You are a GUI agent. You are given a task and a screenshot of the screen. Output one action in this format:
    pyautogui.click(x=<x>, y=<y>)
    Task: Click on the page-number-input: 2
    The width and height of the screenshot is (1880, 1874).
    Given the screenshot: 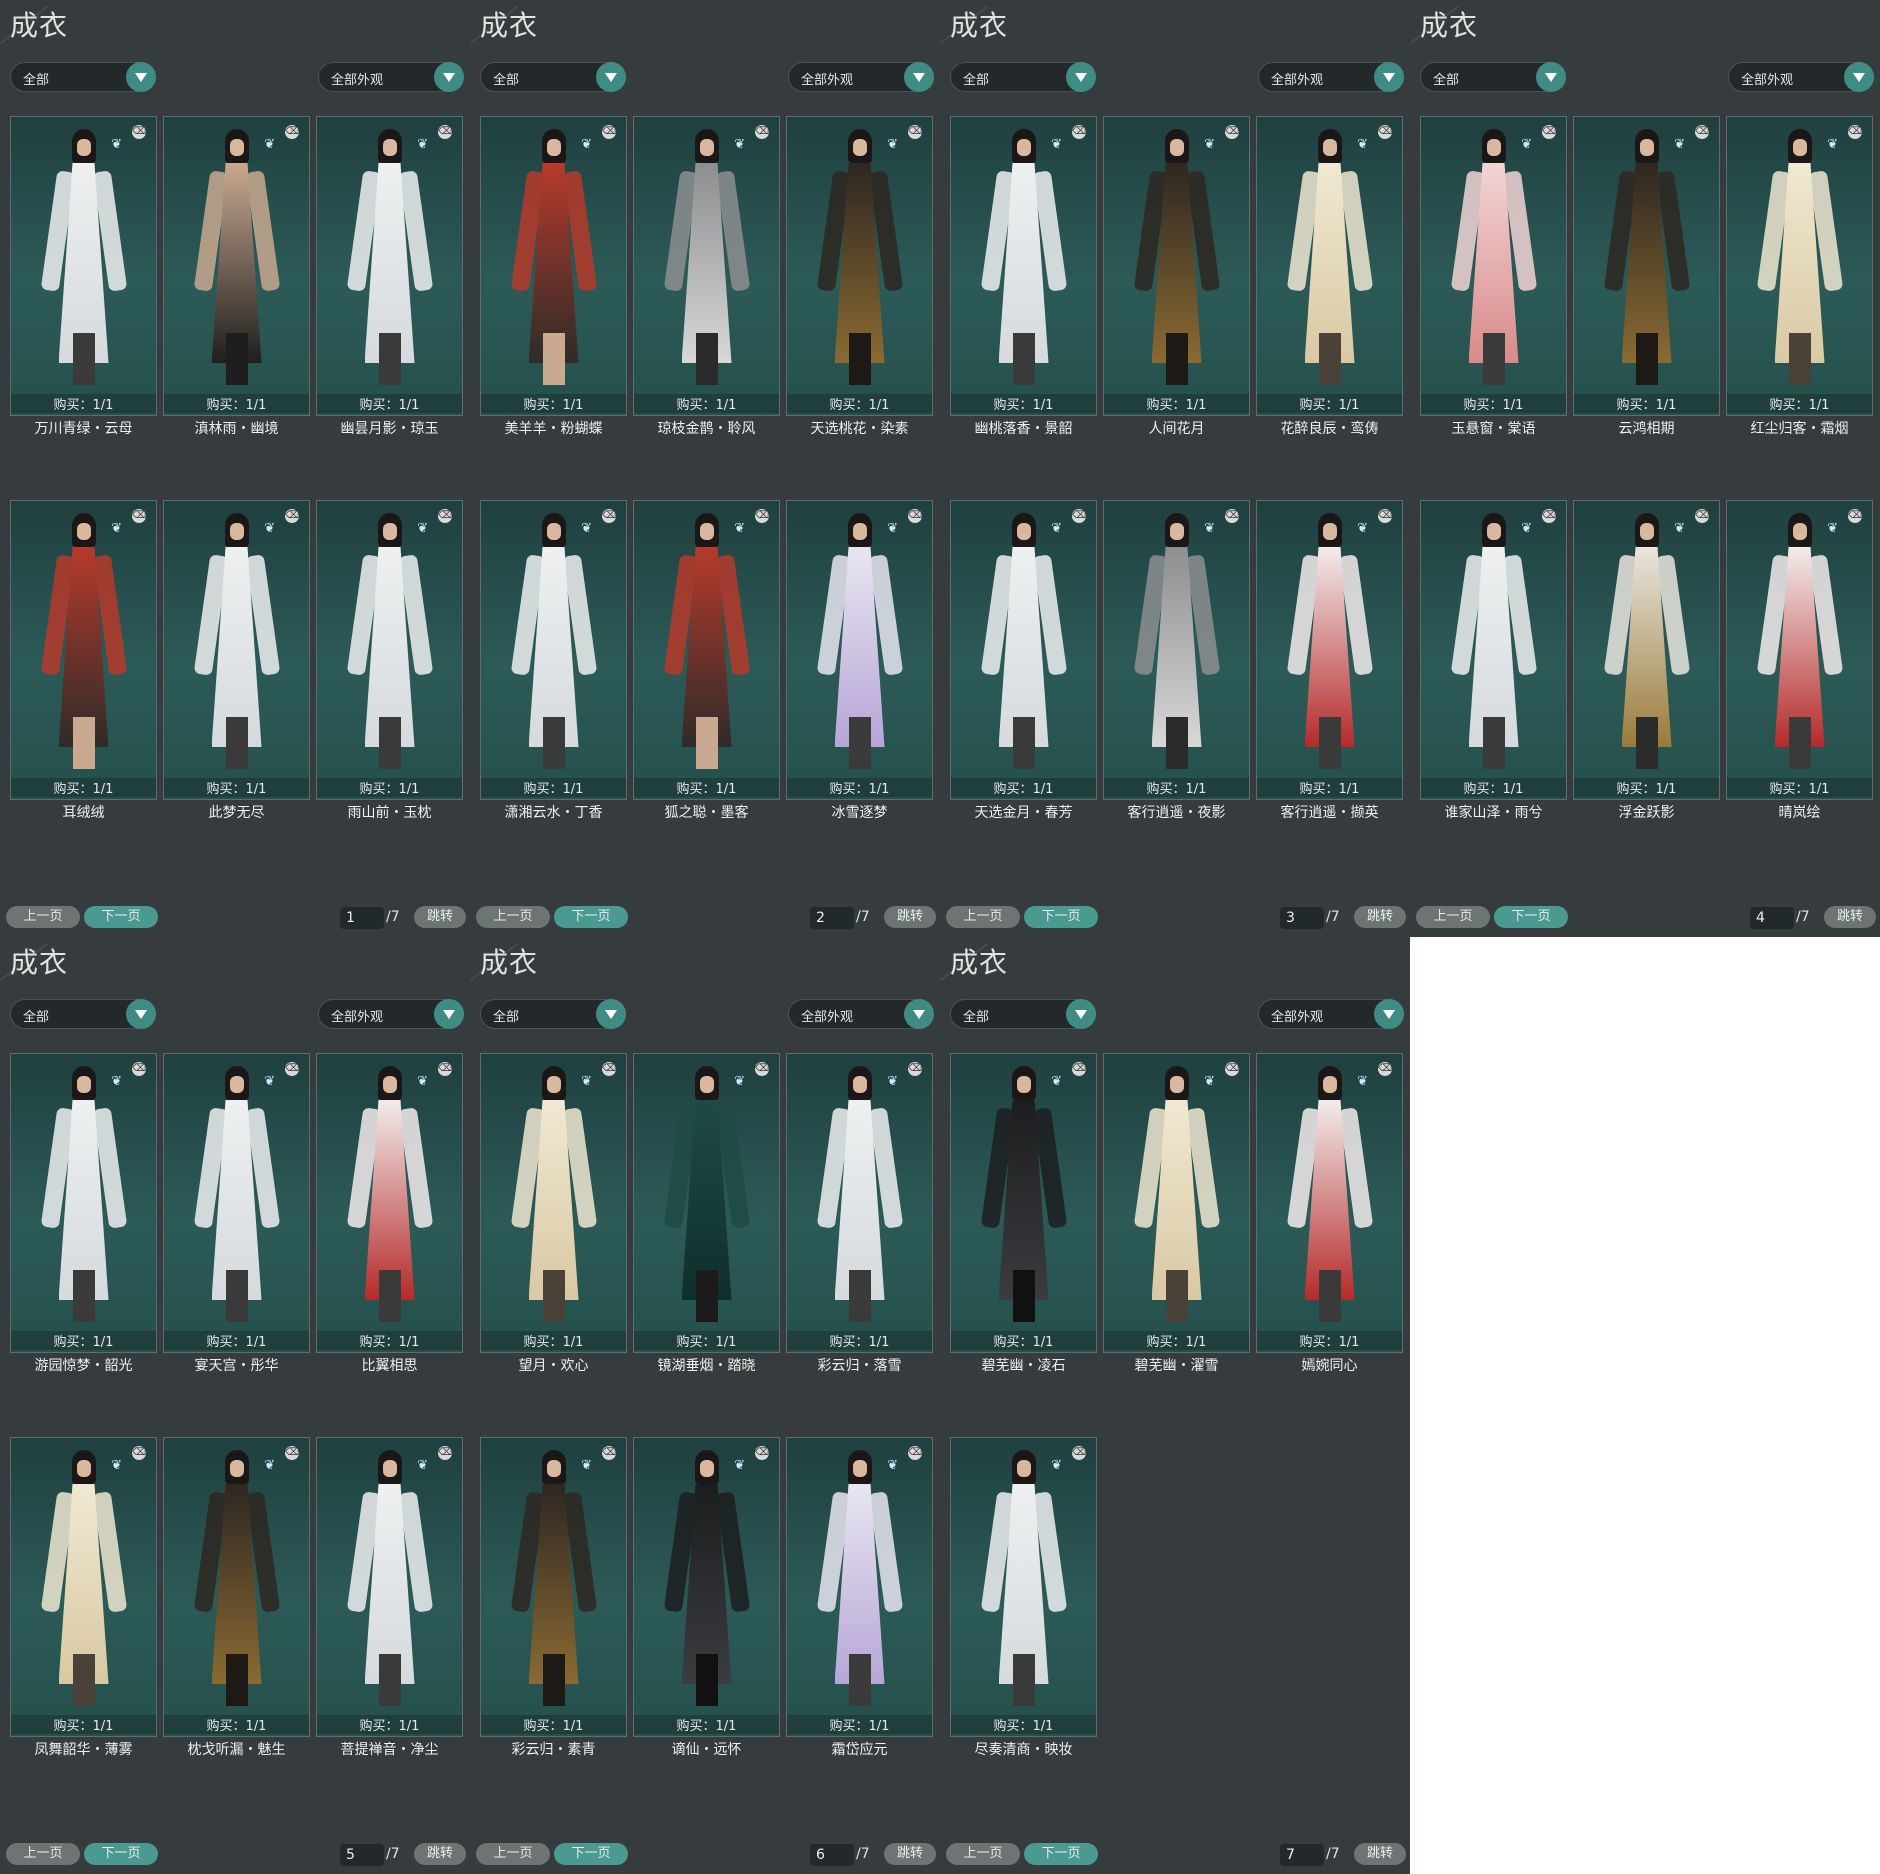 What is the action you would take?
    pyautogui.click(x=832, y=918)
    